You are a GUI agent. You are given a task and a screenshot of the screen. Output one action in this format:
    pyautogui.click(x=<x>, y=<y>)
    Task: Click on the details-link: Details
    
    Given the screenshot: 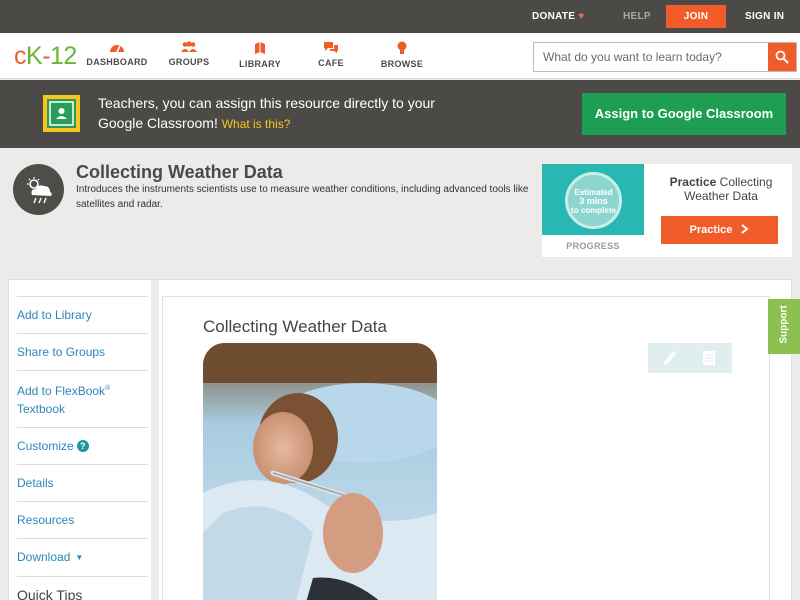 What is the action you would take?
    pyautogui.click(x=82, y=482)
    